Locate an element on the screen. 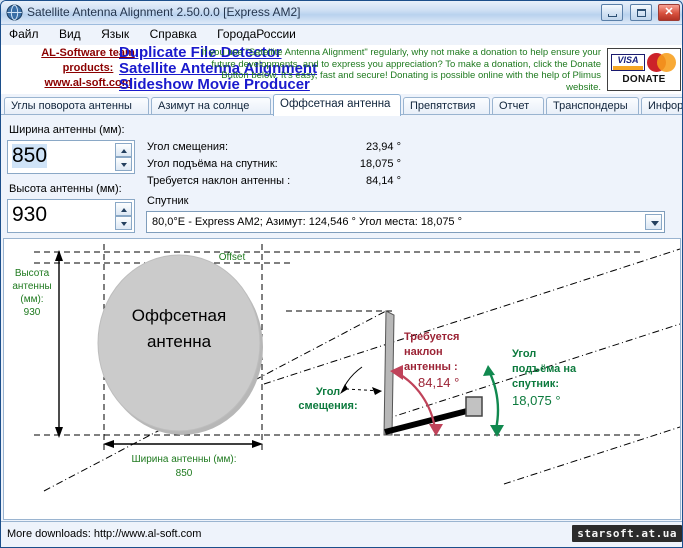  lnb-block is located at coordinates (474, 406).